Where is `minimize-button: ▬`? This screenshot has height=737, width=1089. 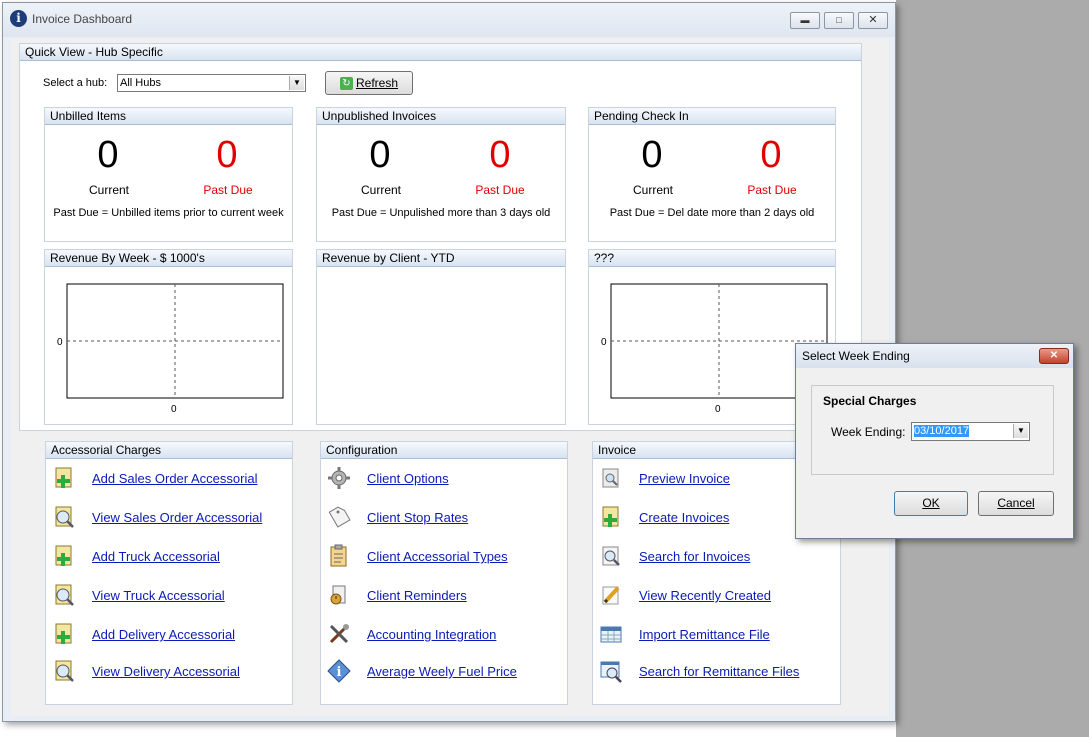
minimize-button: ▬ is located at coordinates (805, 20).